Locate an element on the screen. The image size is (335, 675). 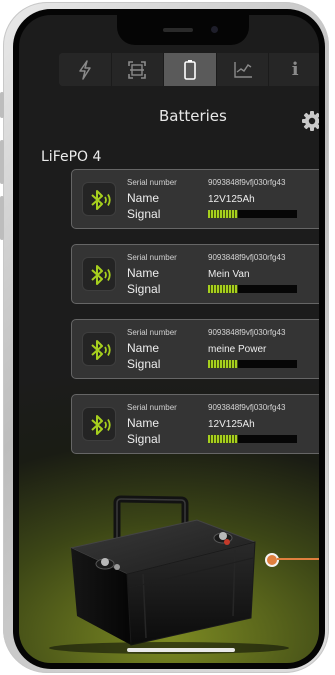
phone-notch is located at coordinates (183, 30).